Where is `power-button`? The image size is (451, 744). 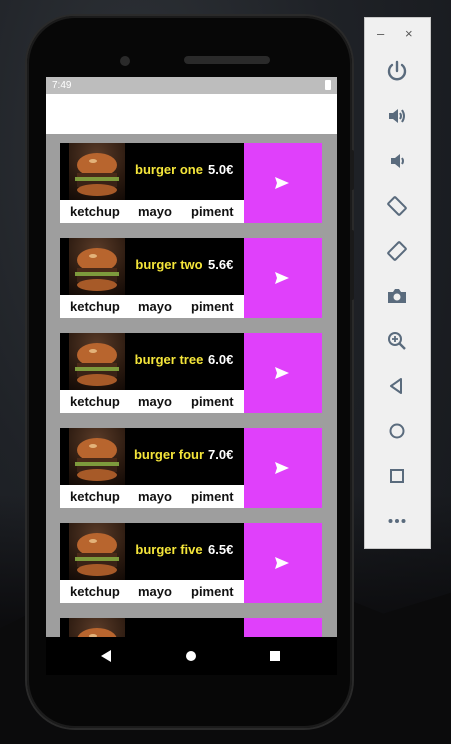 power-button is located at coordinates (397, 71).